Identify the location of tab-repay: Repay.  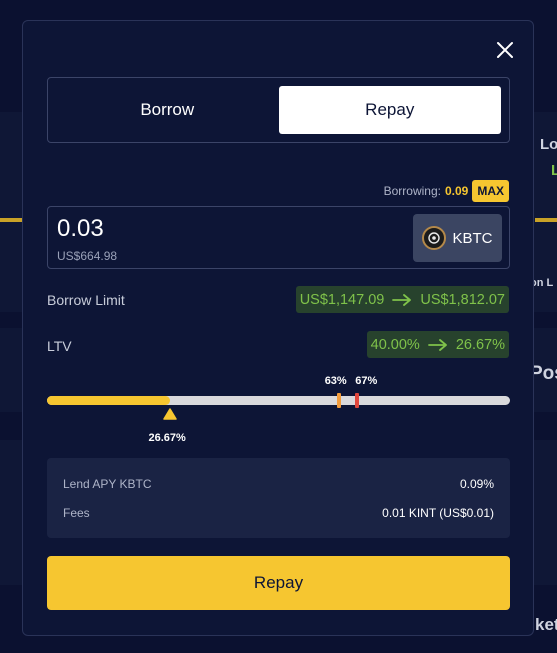
(389, 110).